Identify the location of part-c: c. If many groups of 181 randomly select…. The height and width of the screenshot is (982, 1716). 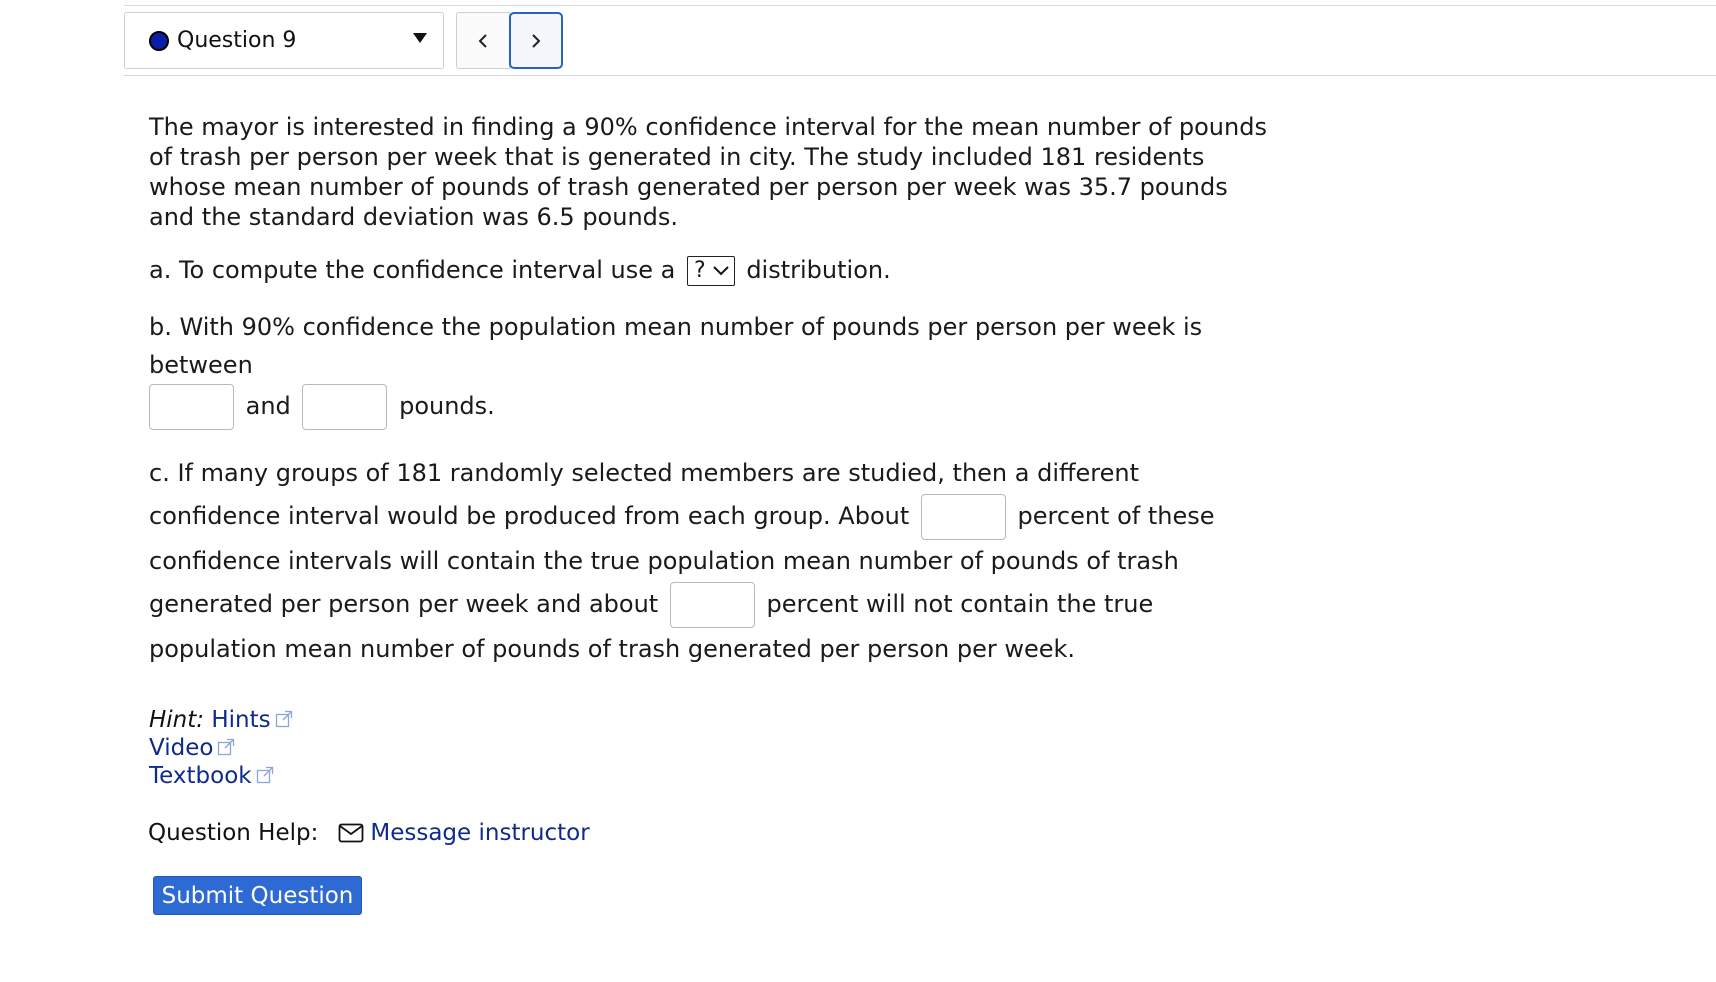
(709, 561).